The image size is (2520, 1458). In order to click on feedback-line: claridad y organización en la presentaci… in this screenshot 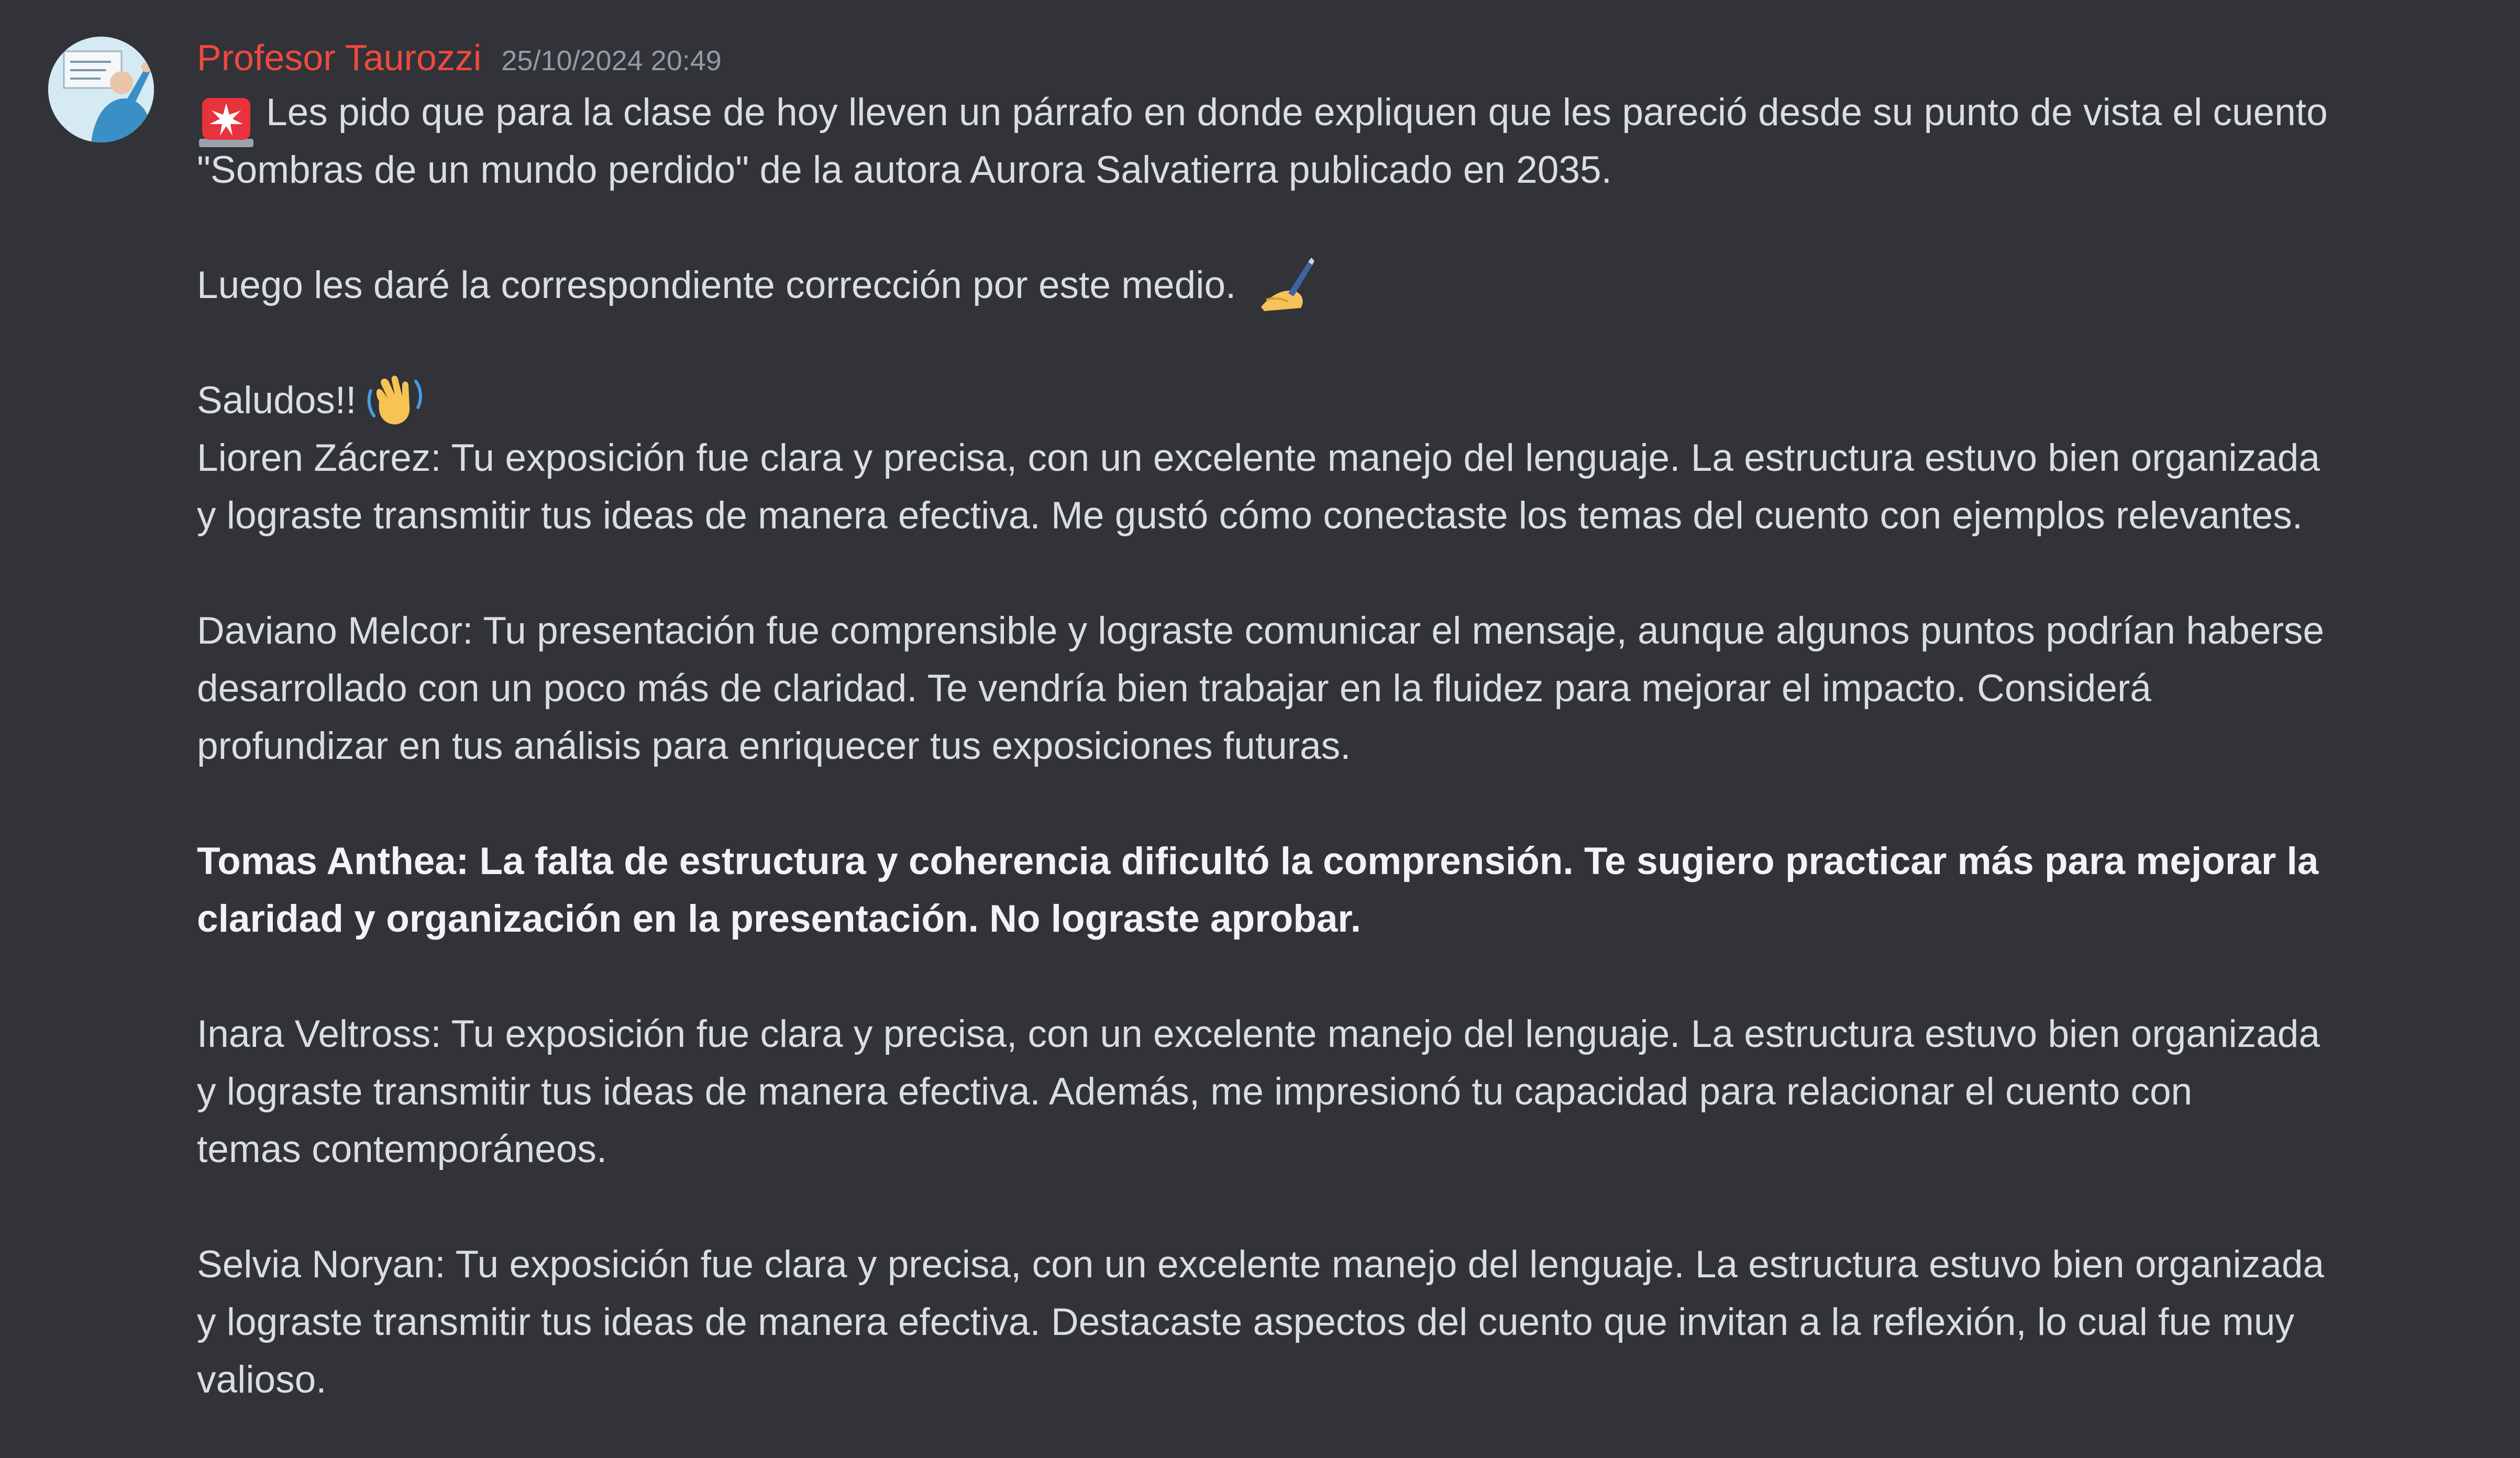, I will do `click(780, 919)`.